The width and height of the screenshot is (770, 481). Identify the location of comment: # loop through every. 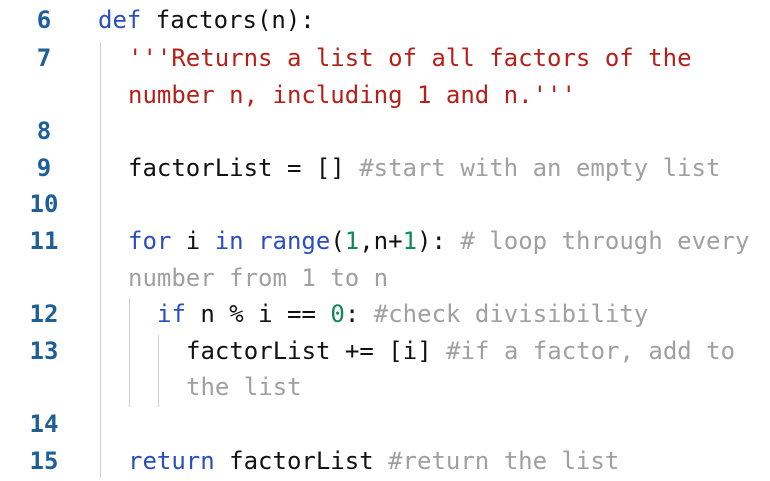
(605, 241).